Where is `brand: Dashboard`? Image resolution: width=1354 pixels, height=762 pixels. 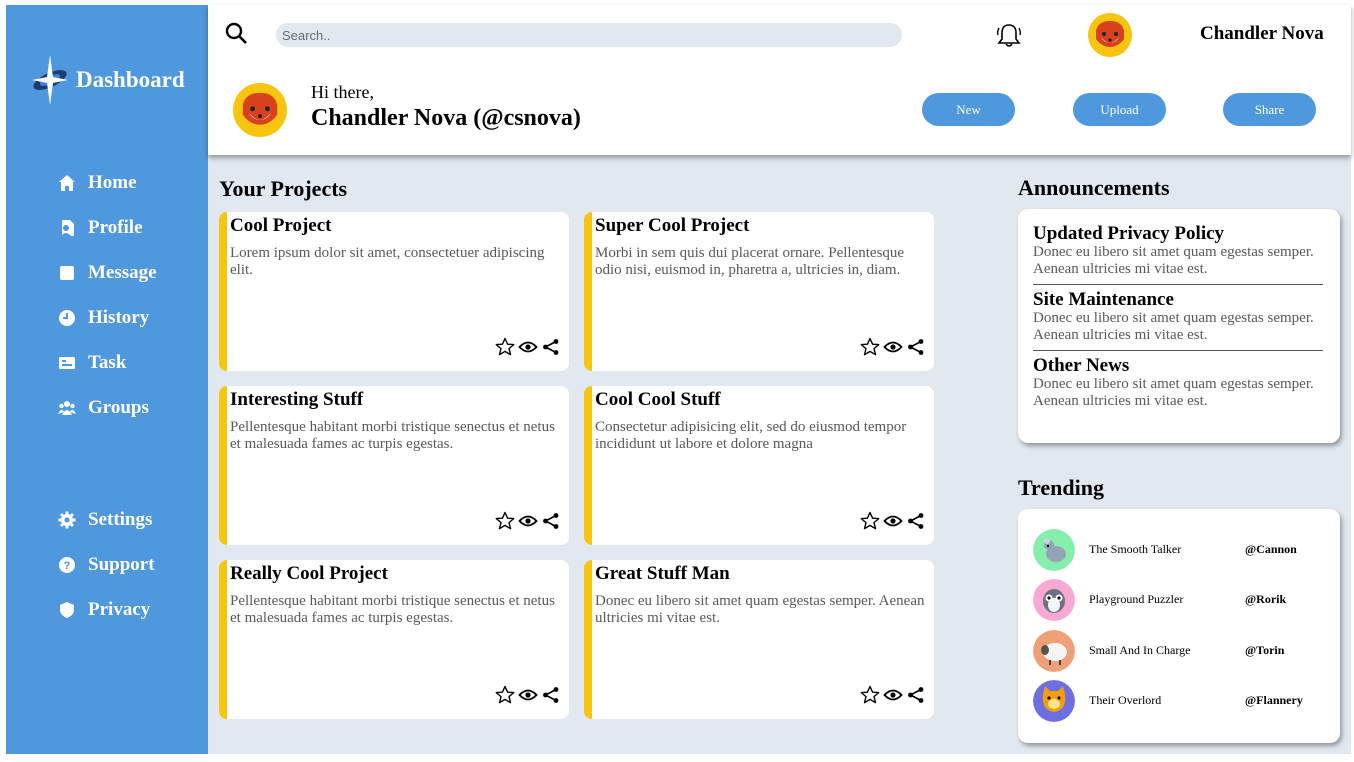
brand: Dashboard is located at coordinates (107, 80).